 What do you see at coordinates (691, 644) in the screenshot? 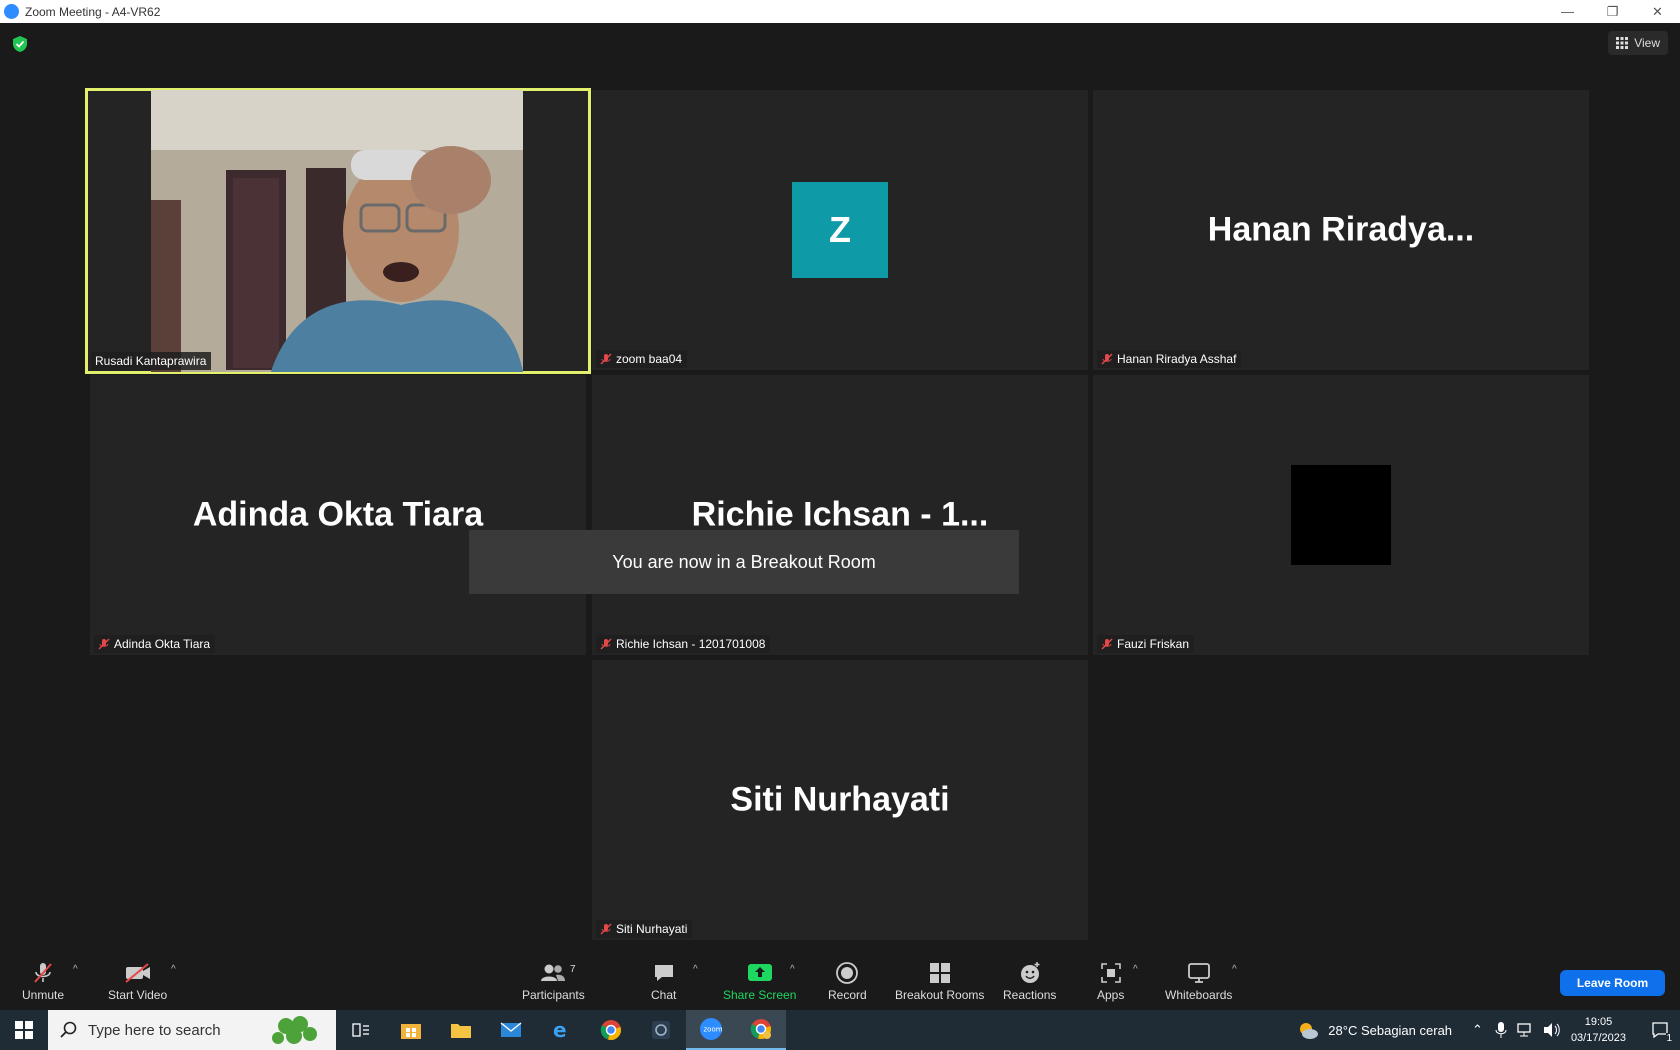
I see `participant-name: Richie Ichsan - 1201701008` at bounding box center [691, 644].